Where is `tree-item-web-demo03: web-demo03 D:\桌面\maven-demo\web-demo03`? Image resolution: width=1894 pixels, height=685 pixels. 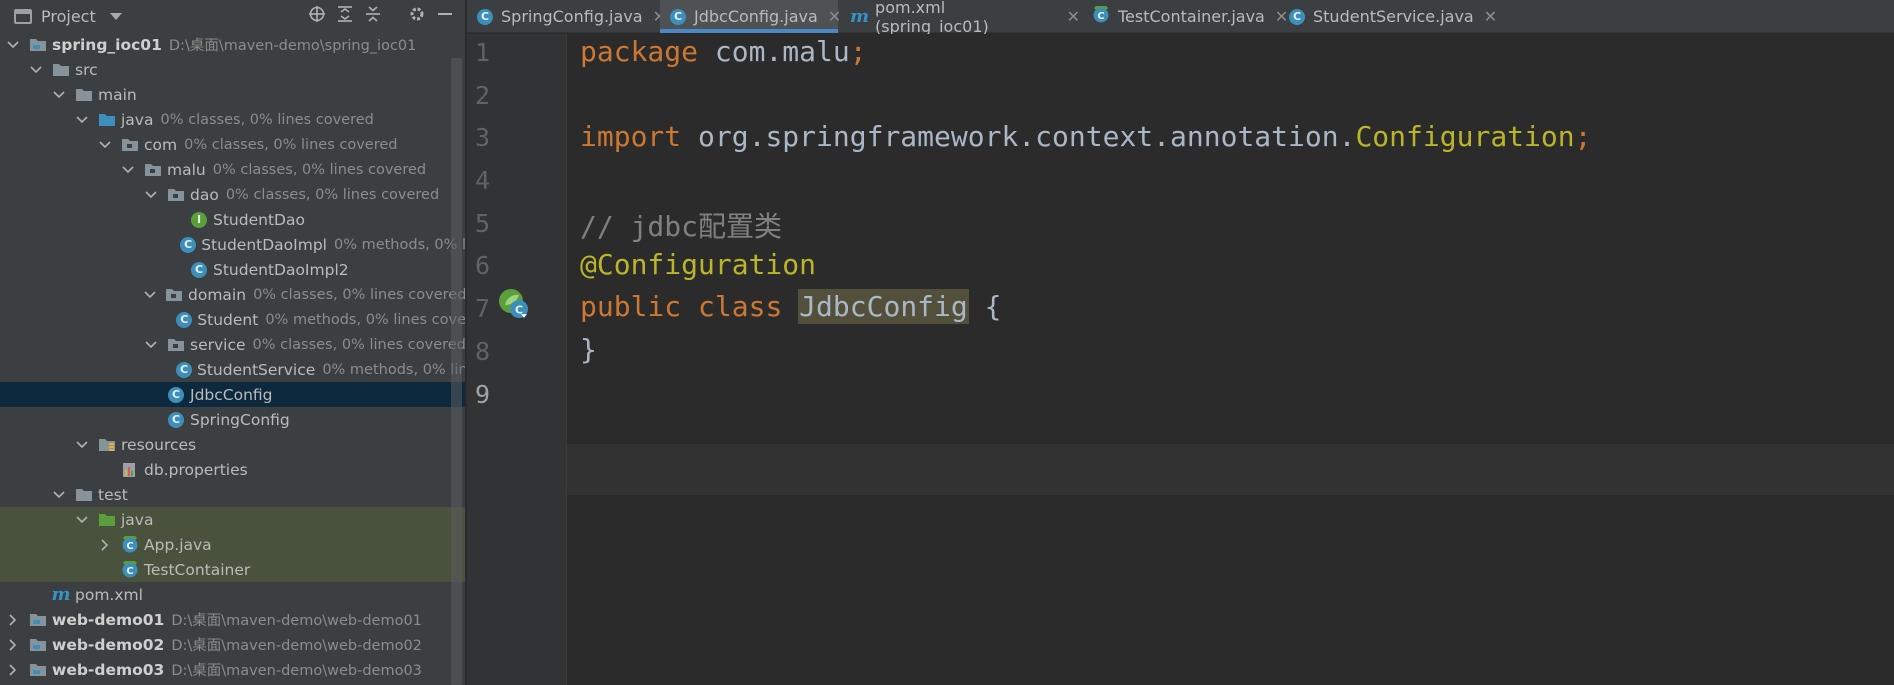 tree-item-web-demo03: web-demo03 D:\桌面\maven-demo\web-demo03 is located at coordinates (233, 669).